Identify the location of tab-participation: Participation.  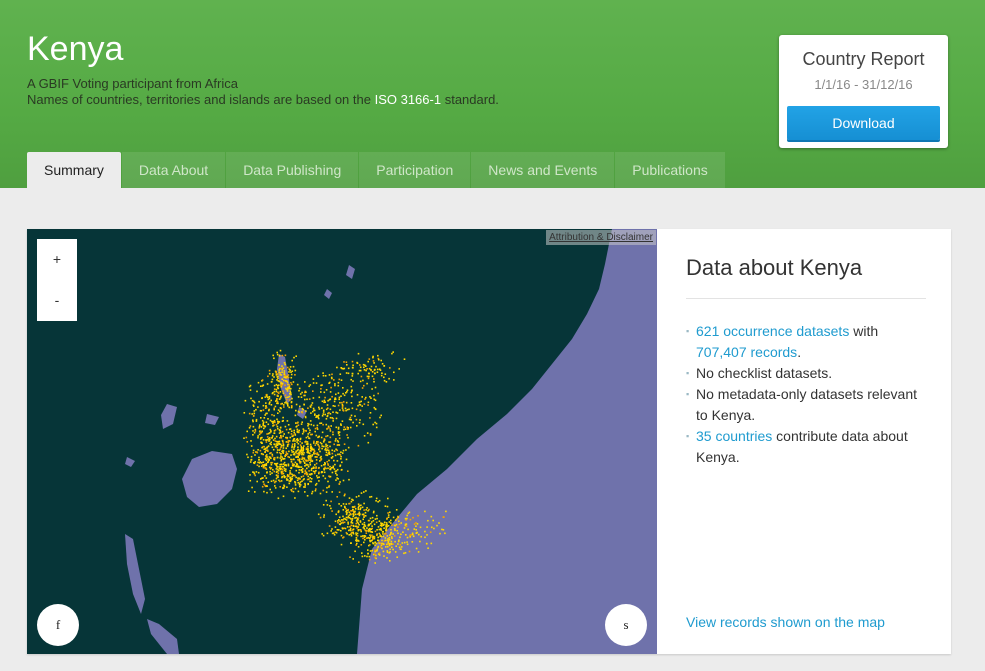
(415, 170).